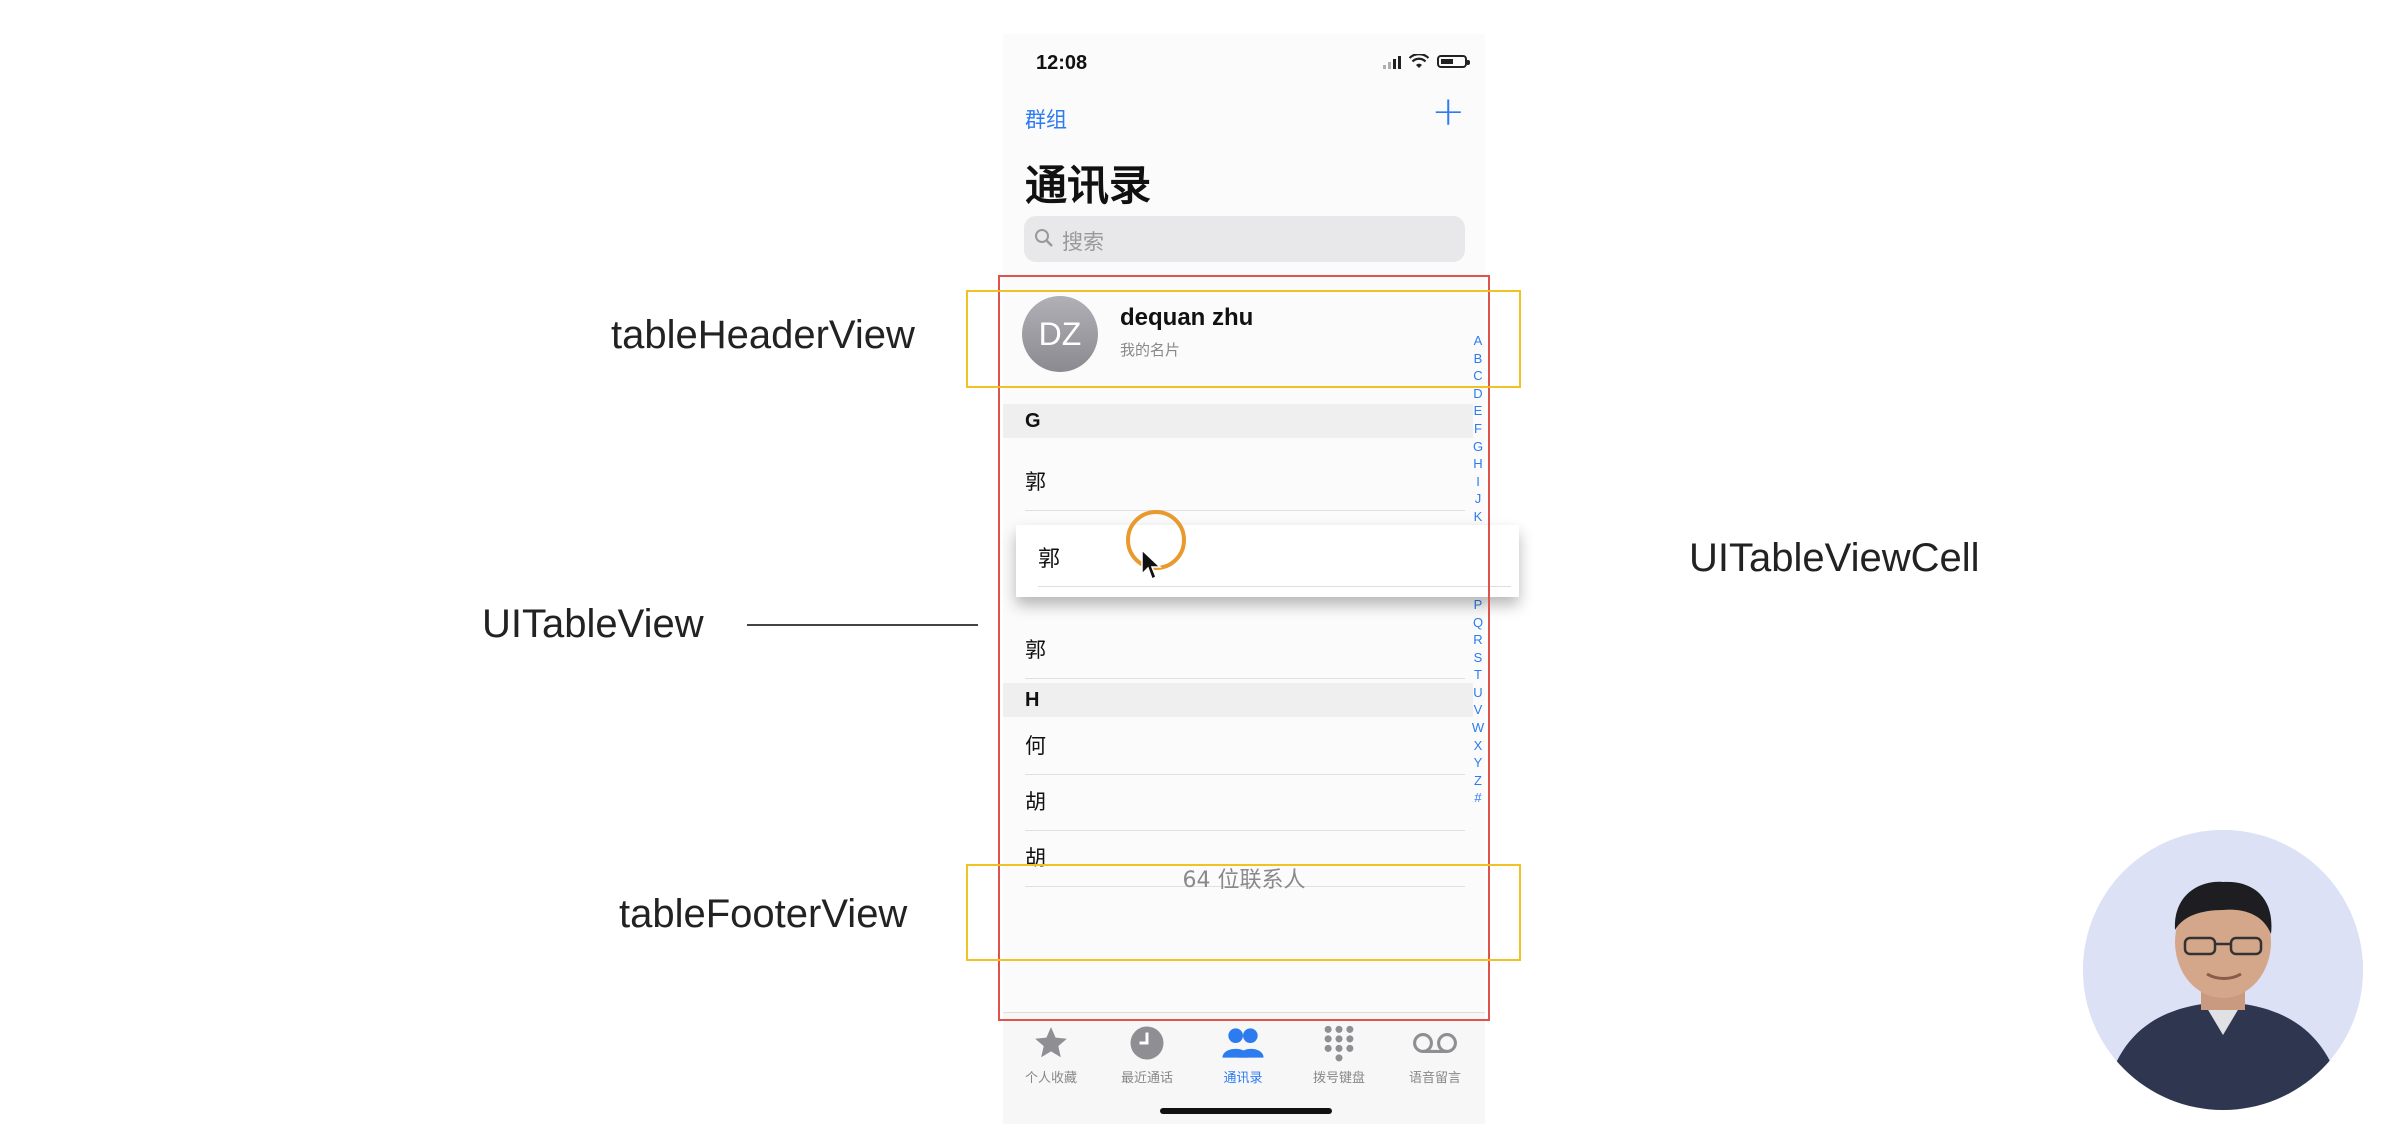  I want to click on battery-icon, so click(1453, 61).